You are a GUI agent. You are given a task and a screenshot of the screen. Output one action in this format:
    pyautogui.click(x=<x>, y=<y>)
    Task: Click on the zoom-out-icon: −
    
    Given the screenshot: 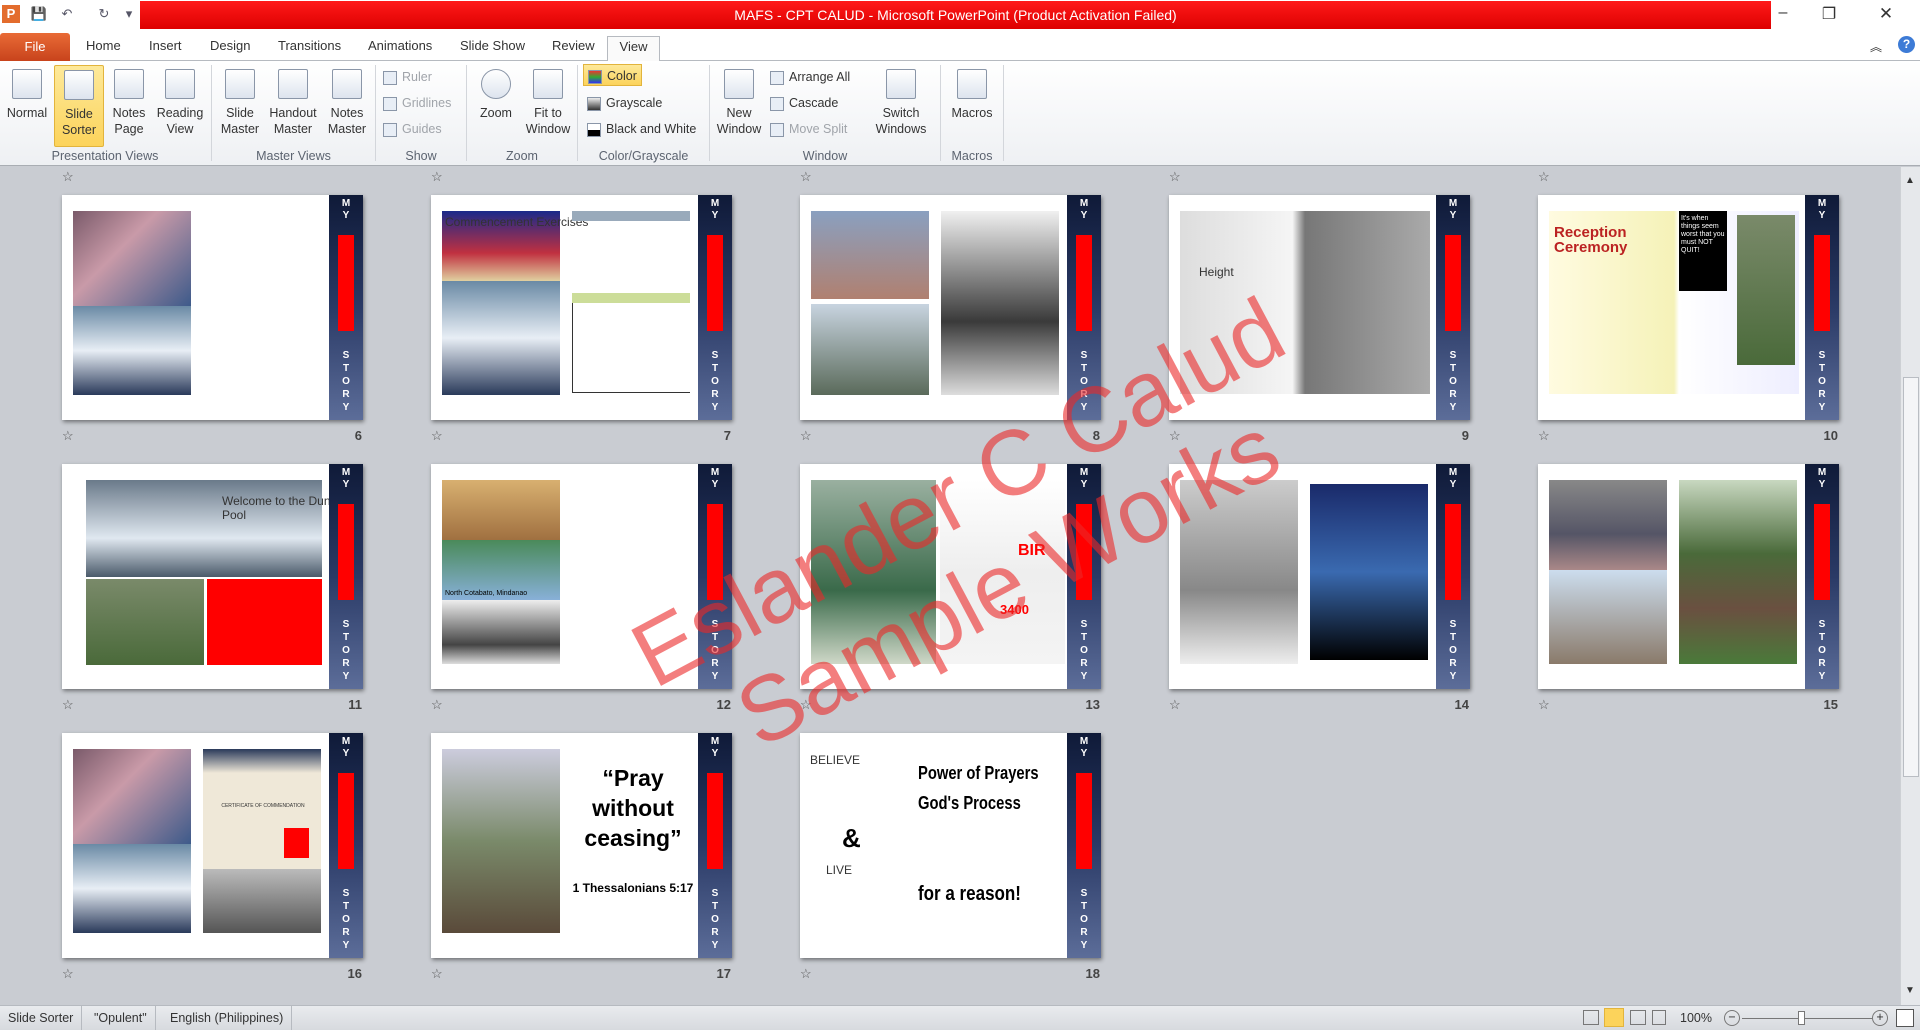 What is the action you would take?
    pyautogui.click(x=1732, y=1018)
    